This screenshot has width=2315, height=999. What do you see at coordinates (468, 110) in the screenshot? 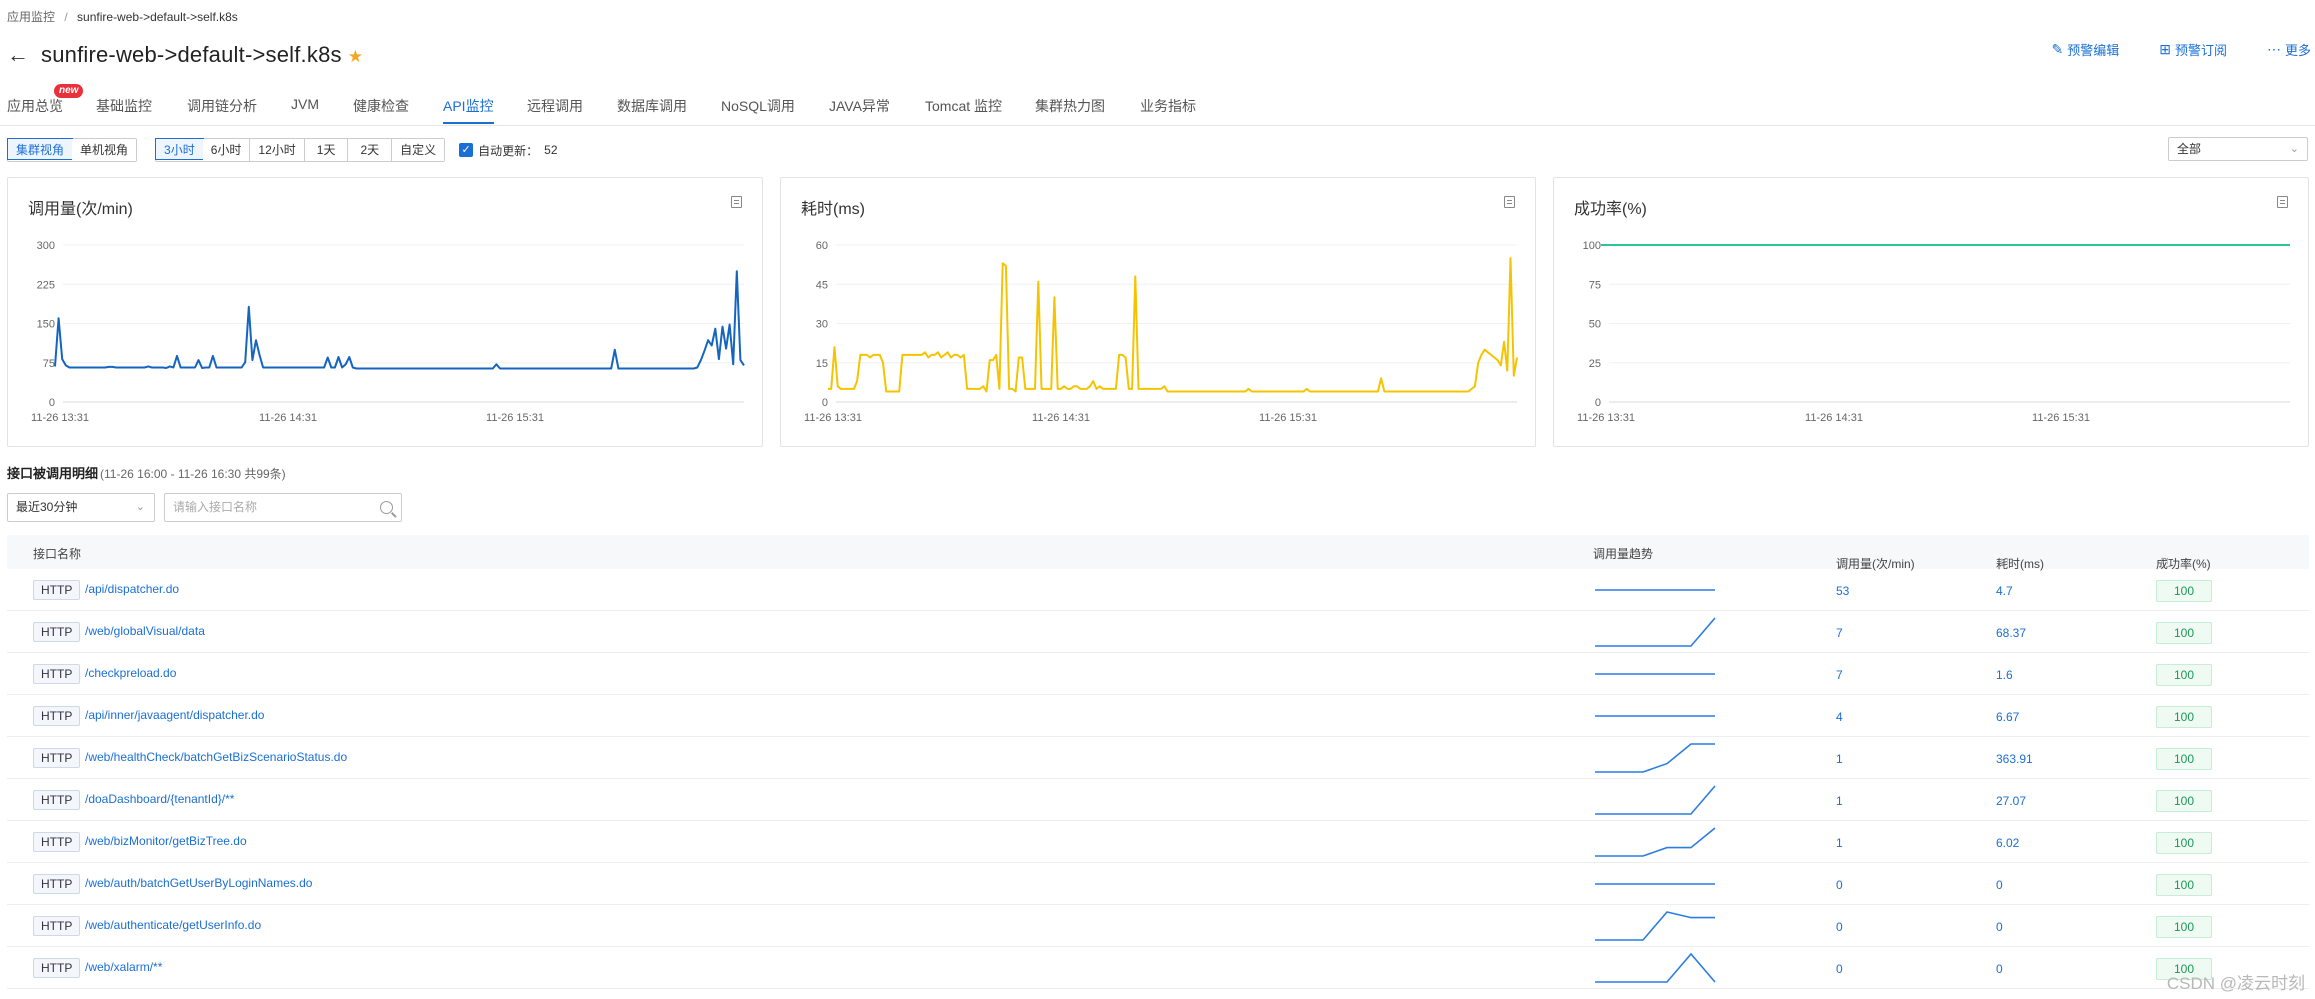
I see `tab-api-monitor: API监控` at bounding box center [468, 110].